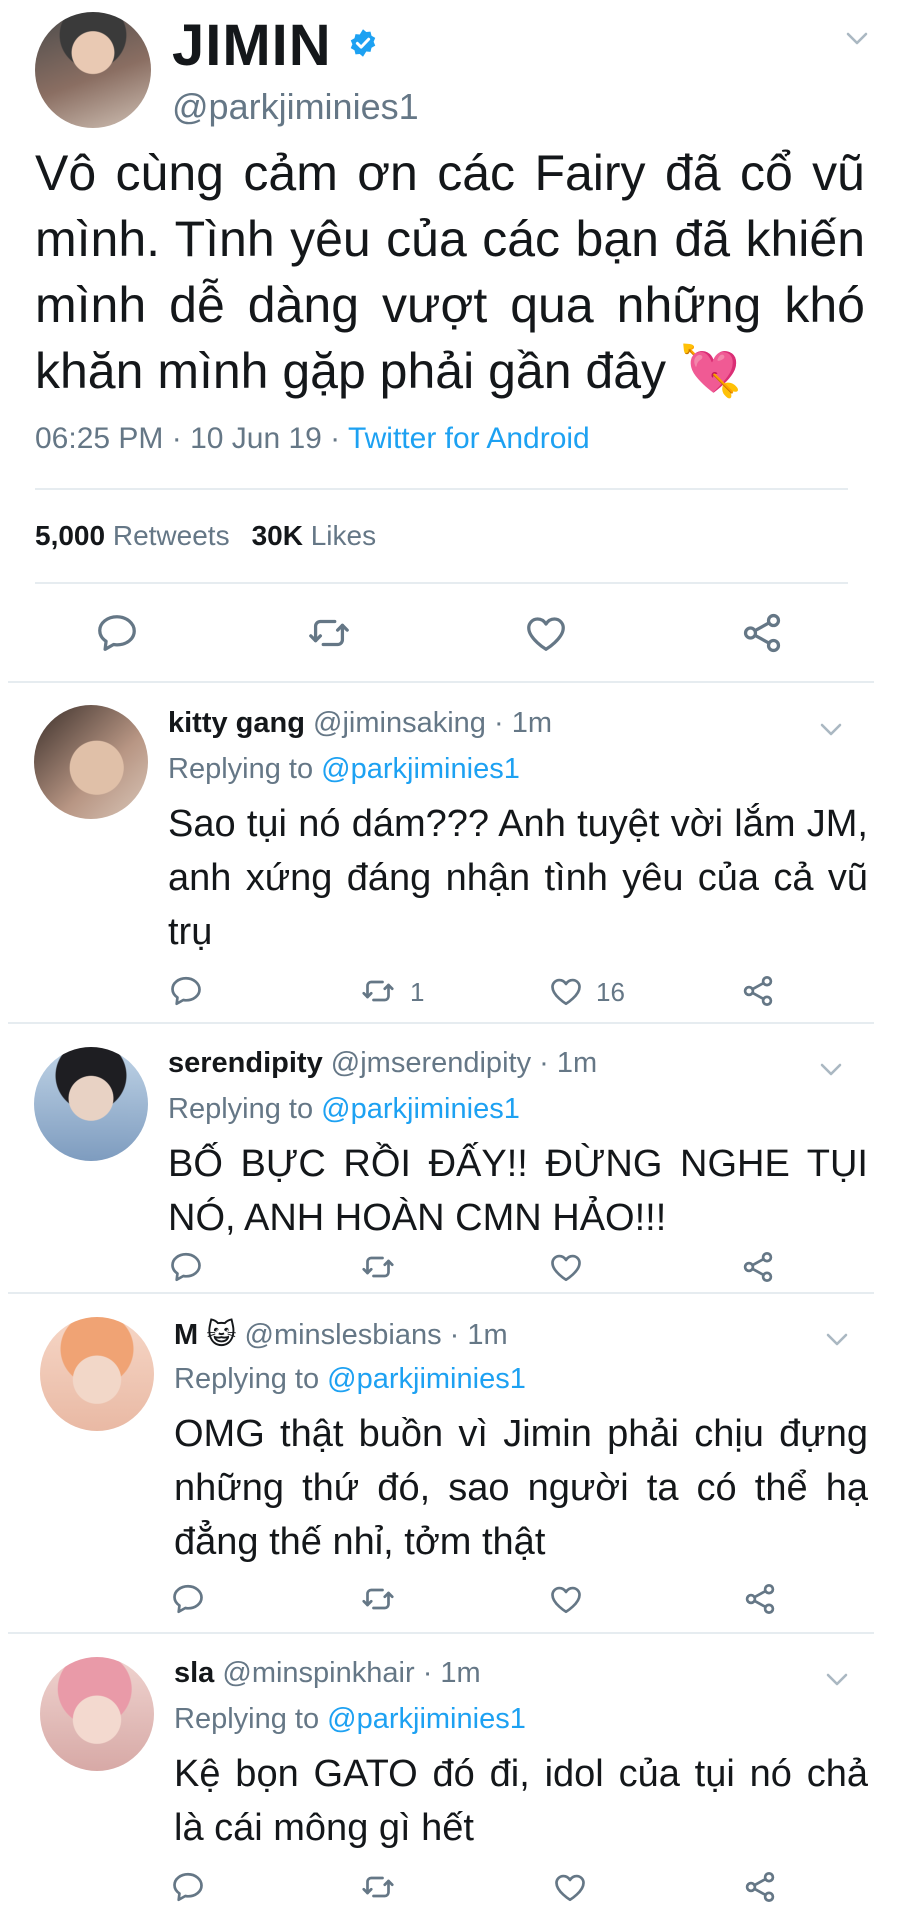 The image size is (902, 1920). Describe the element at coordinates (469, 438) in the screenshot. I see `tweet-source-link: Twitter for Android` at that location.